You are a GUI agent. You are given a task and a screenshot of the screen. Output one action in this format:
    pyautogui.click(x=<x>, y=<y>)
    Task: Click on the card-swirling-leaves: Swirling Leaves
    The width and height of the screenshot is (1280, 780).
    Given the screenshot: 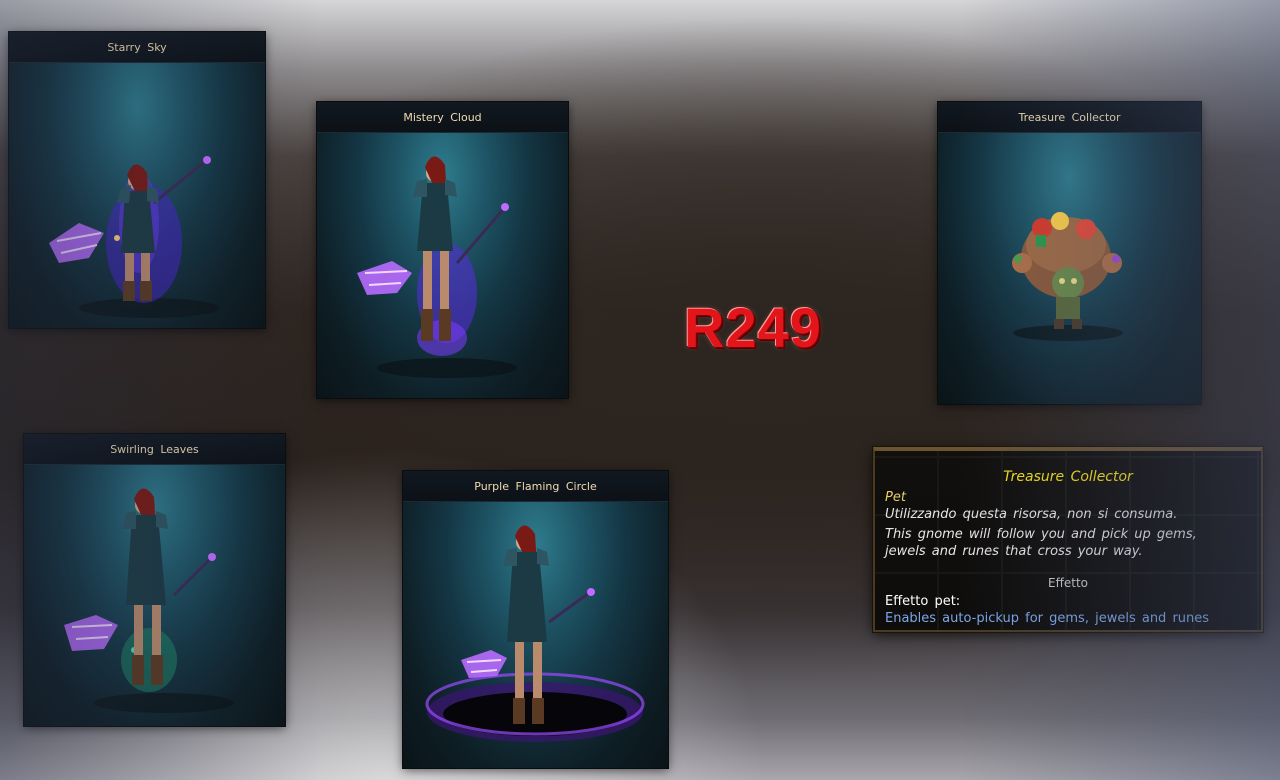 What is the action you would take?
    pyautogui.click(x=154, y=580)
    